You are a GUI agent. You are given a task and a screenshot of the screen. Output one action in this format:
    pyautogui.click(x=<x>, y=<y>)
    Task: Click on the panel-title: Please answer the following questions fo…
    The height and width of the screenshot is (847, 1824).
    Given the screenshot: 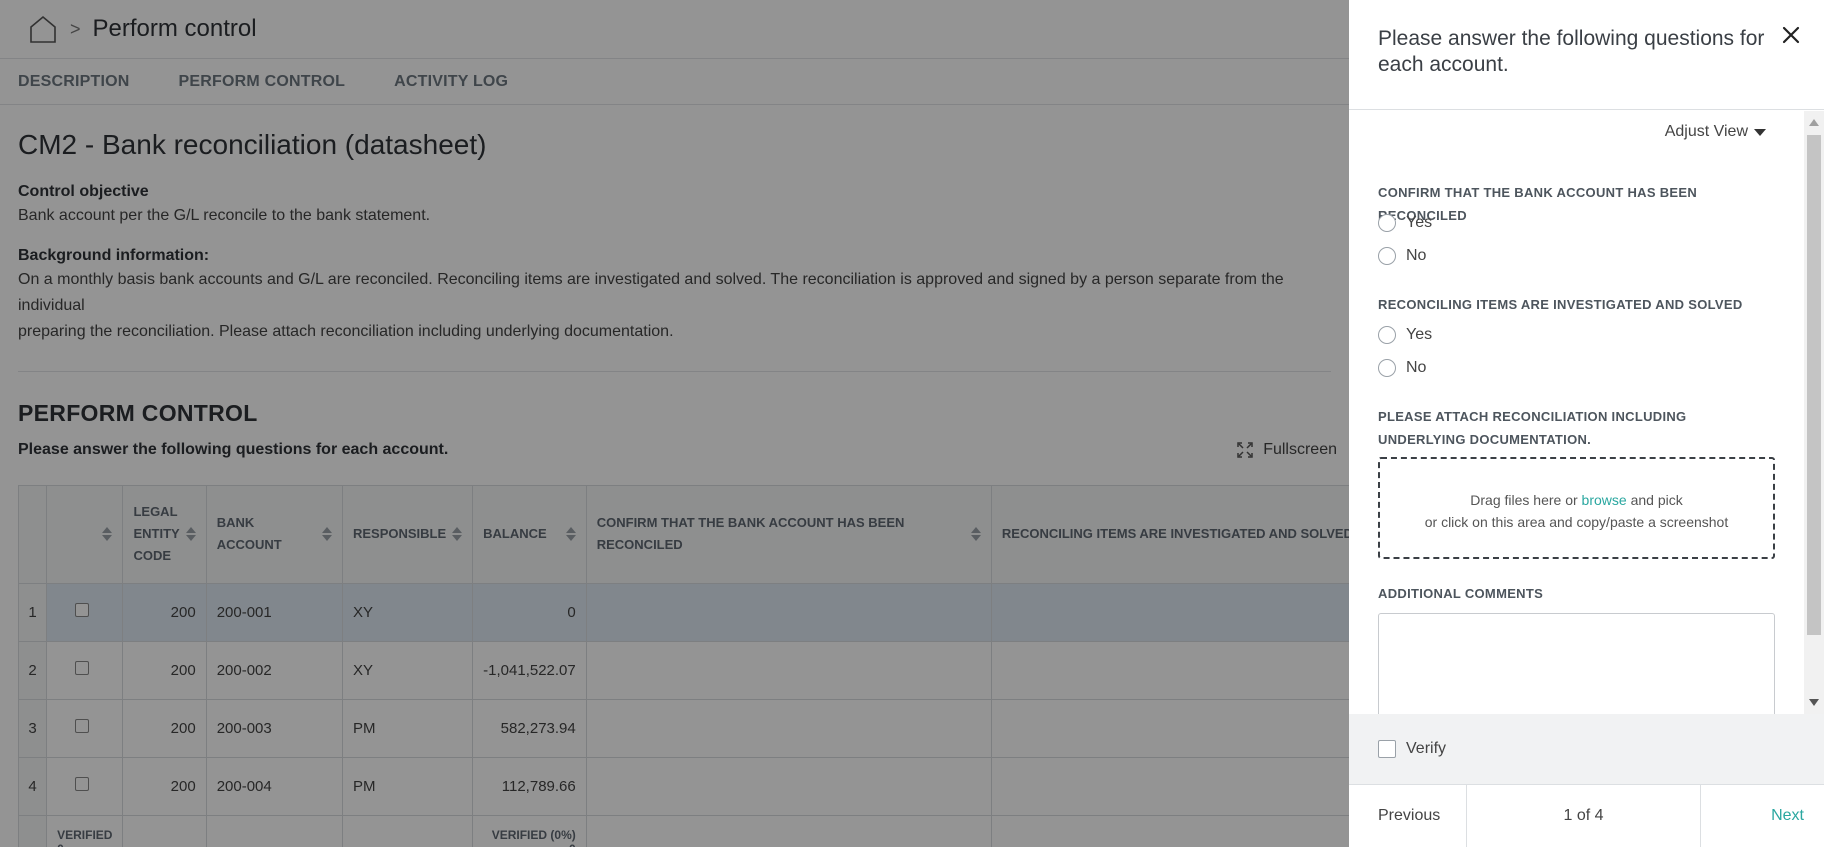 What is the action you would take?
    pyautogui.click(x=1571, y=51)
    